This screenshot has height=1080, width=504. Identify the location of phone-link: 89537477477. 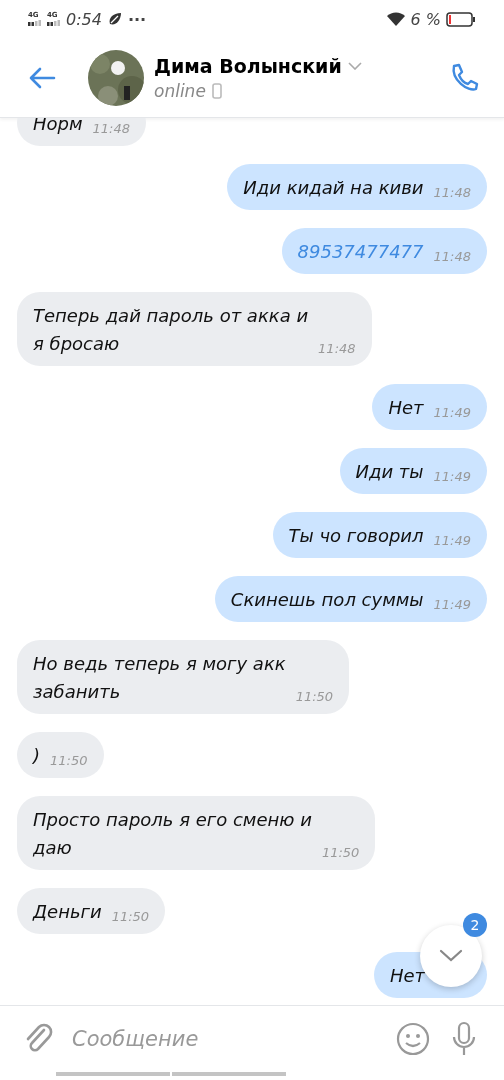
(360, 252).